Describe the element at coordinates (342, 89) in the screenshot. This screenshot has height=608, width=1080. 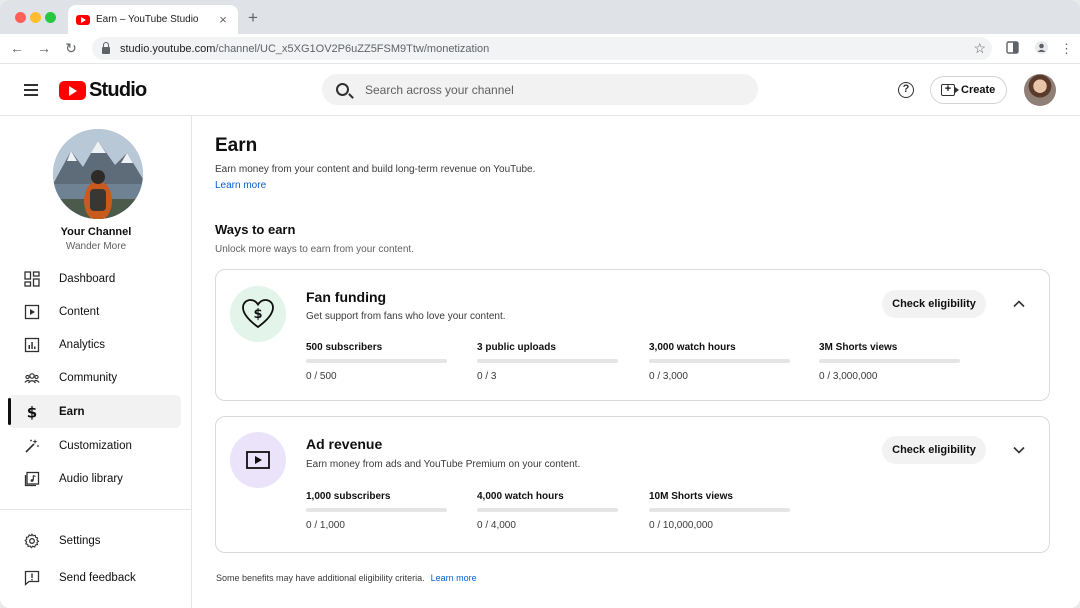
I see `search-icon` at that location.